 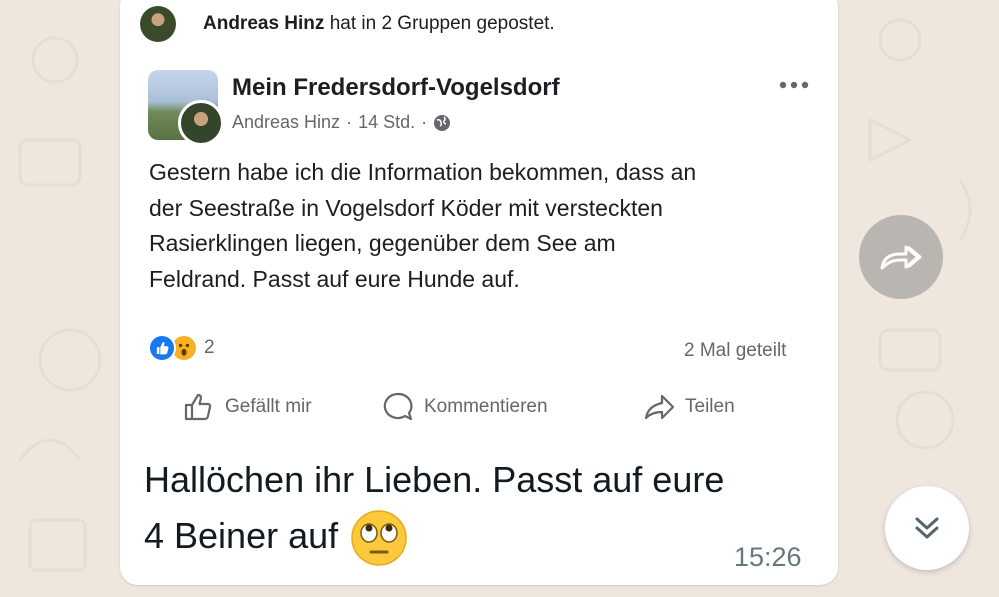 I want to click on globe-icon, so click(x=442, y=122).